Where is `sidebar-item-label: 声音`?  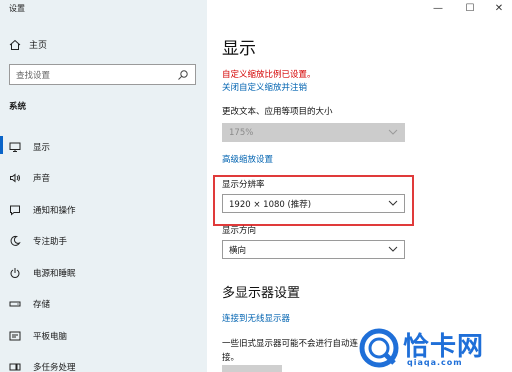 sidebar-item-label: 声音 is located at coordinates (42, 179).